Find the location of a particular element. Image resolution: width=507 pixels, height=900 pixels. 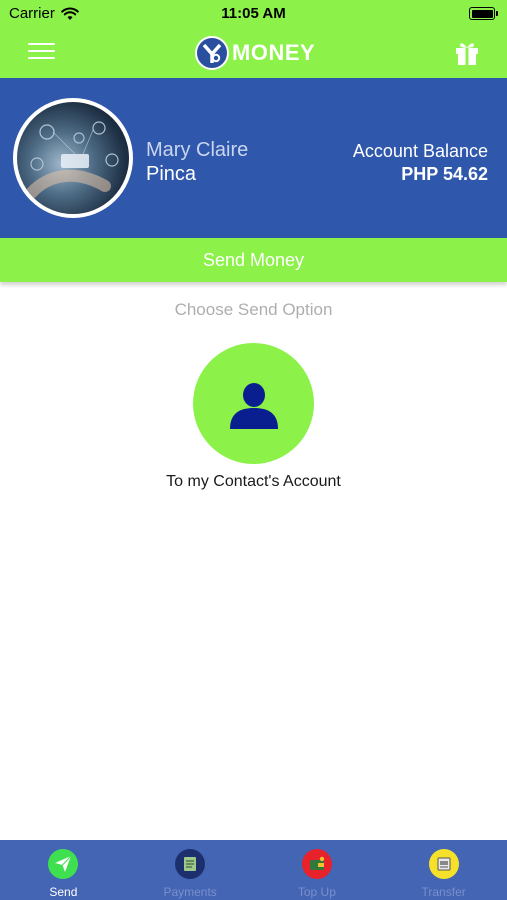

tab-top-up-label: Top Up is located at coordinates (316, 892).